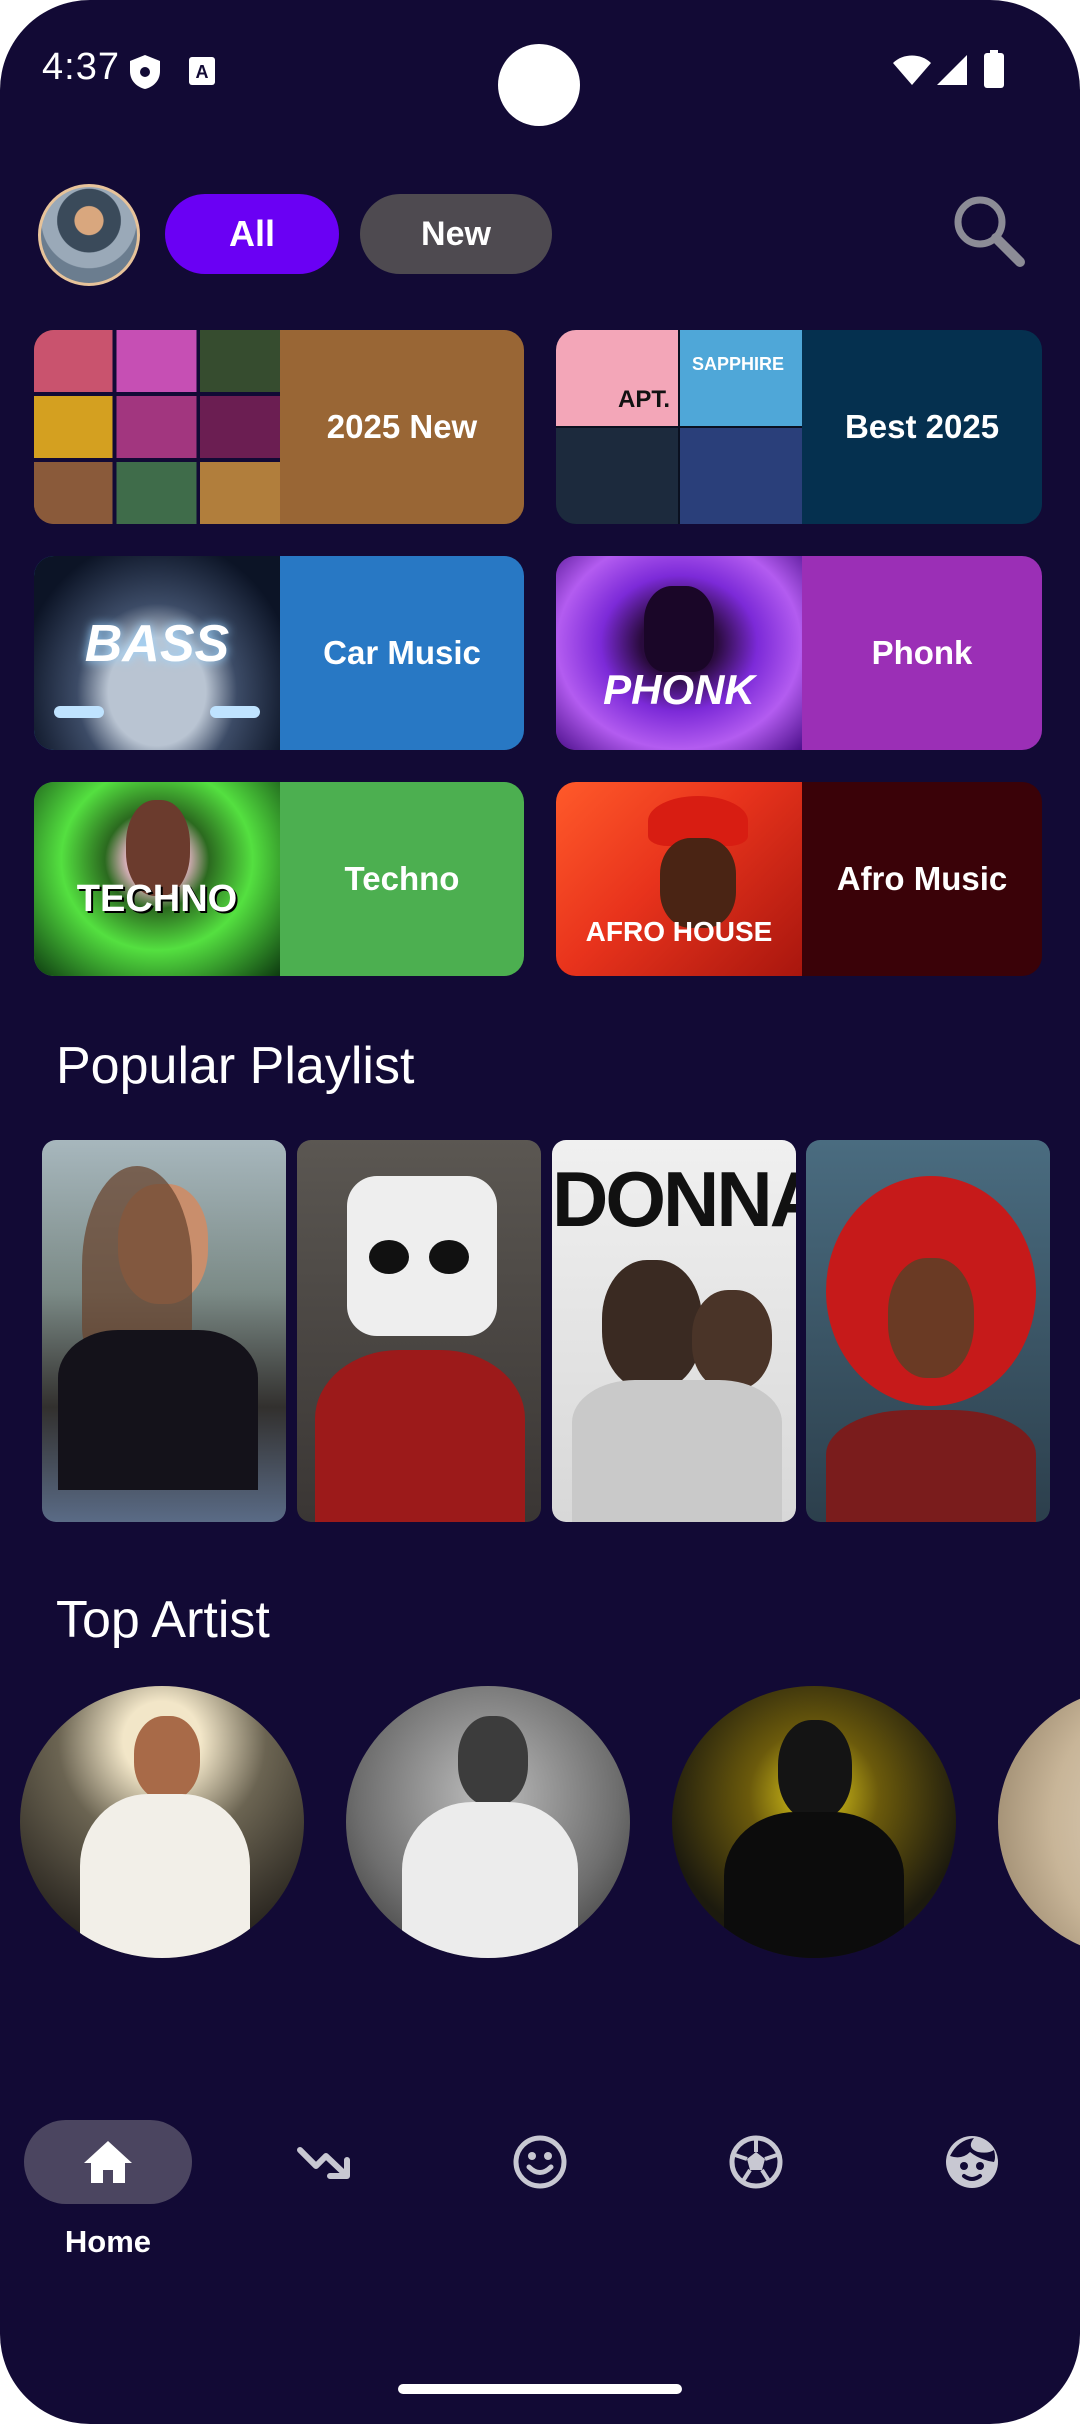 This screenshot has width=1080, height=2424. I want to click on techno-thumbnail: TECHNO, so click(157, 879).